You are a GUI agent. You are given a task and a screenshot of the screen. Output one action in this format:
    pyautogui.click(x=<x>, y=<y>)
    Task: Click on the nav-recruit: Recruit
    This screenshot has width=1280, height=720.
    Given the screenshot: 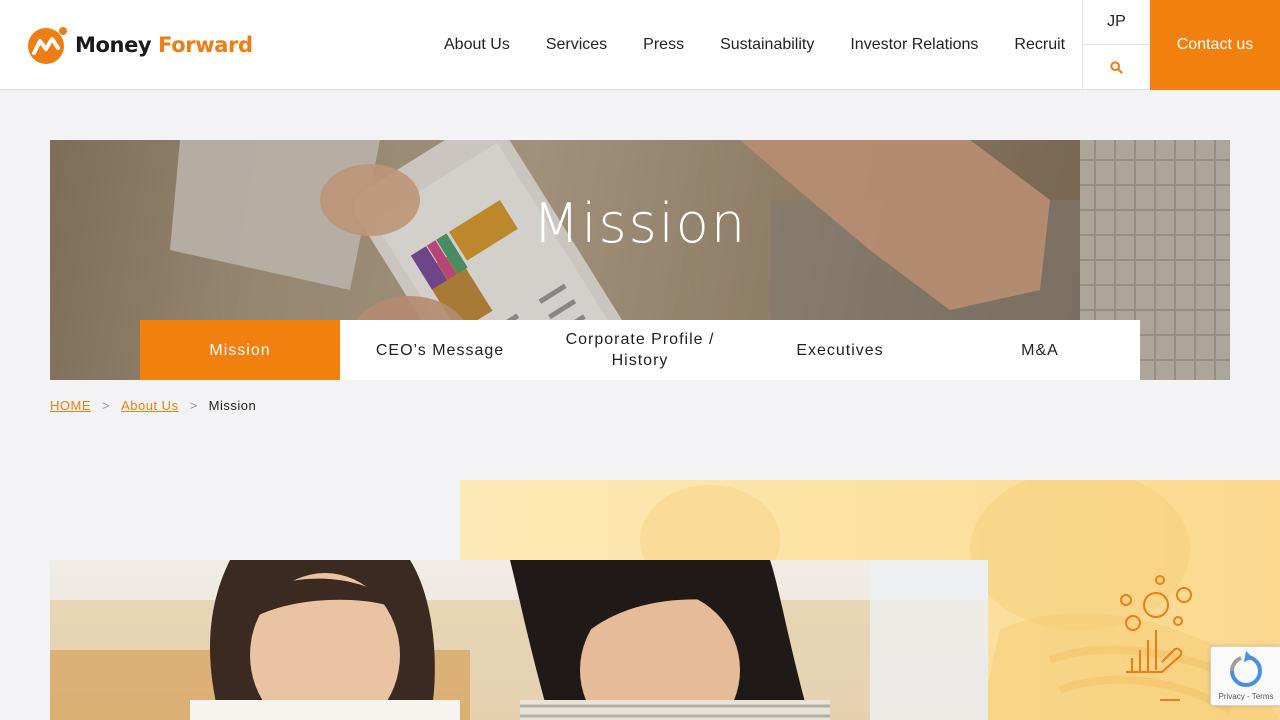 What is the action you would take?
    pyautogui.click(x=1039, y=45)
    